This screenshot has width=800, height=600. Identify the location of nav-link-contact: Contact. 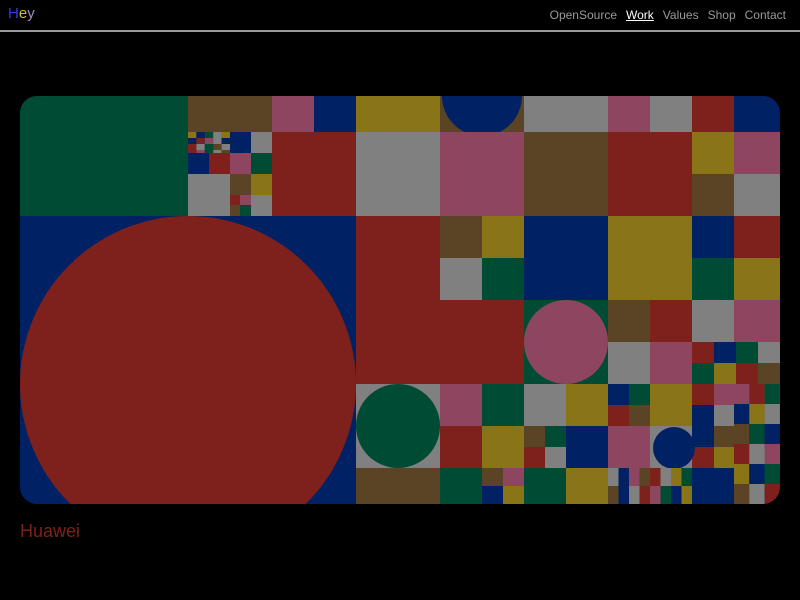
(765, 15).